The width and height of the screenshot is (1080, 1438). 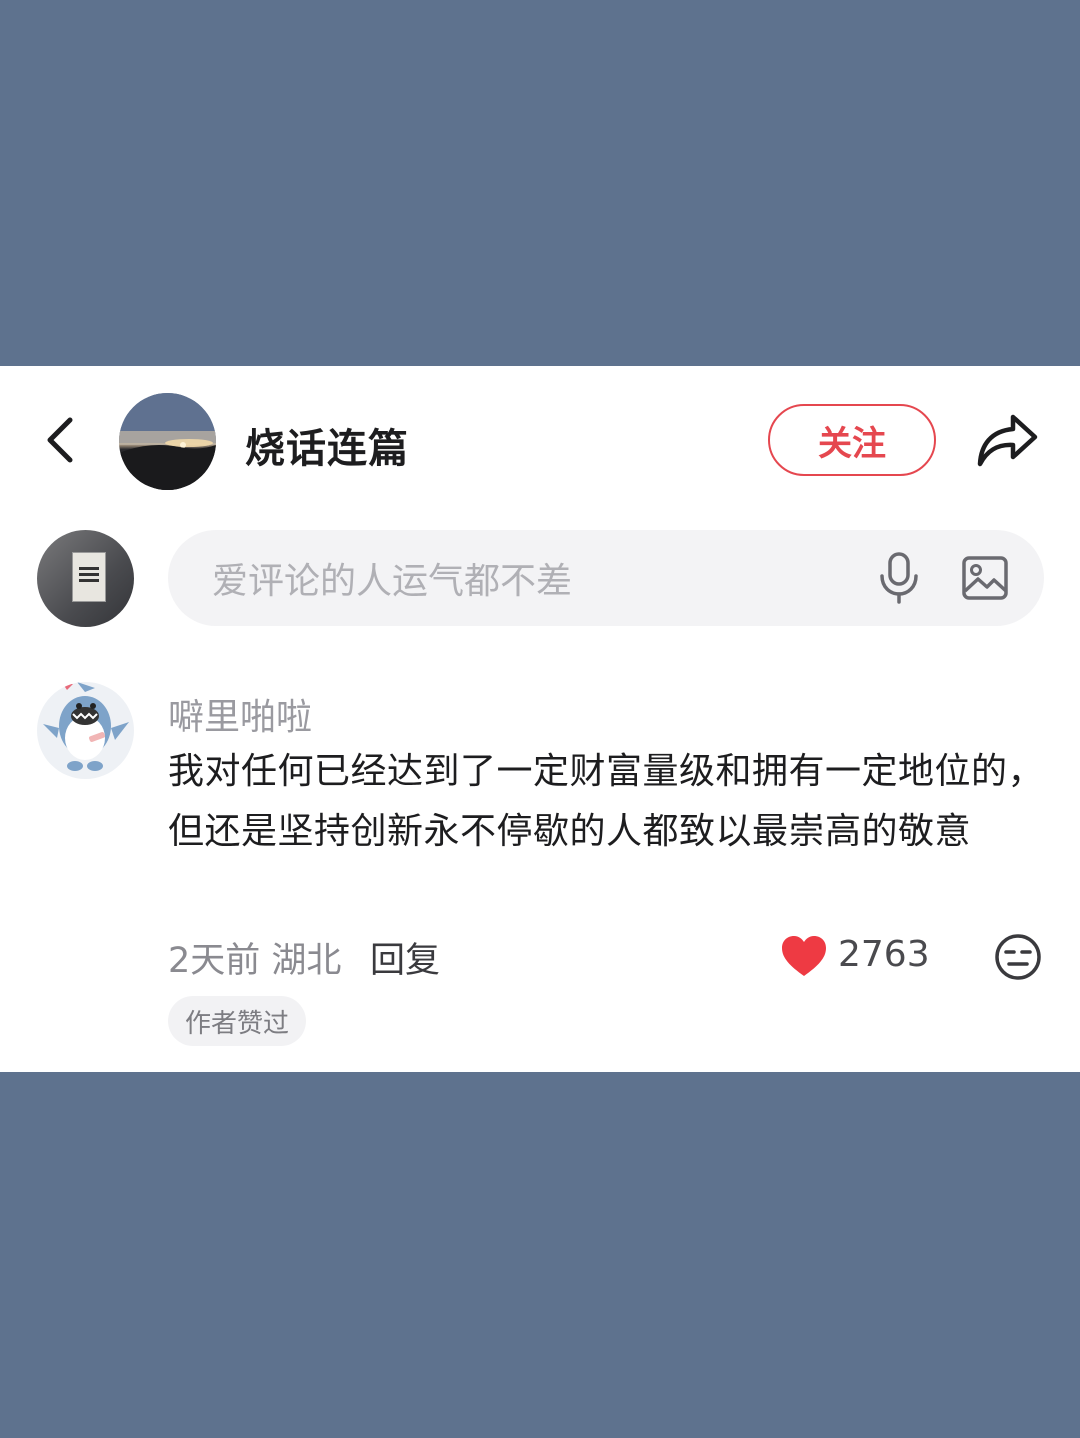 What do you see at coordinates (63, 440) in the screenshot?
I see `back-arrow-icon` at bounding box center [63, 440].